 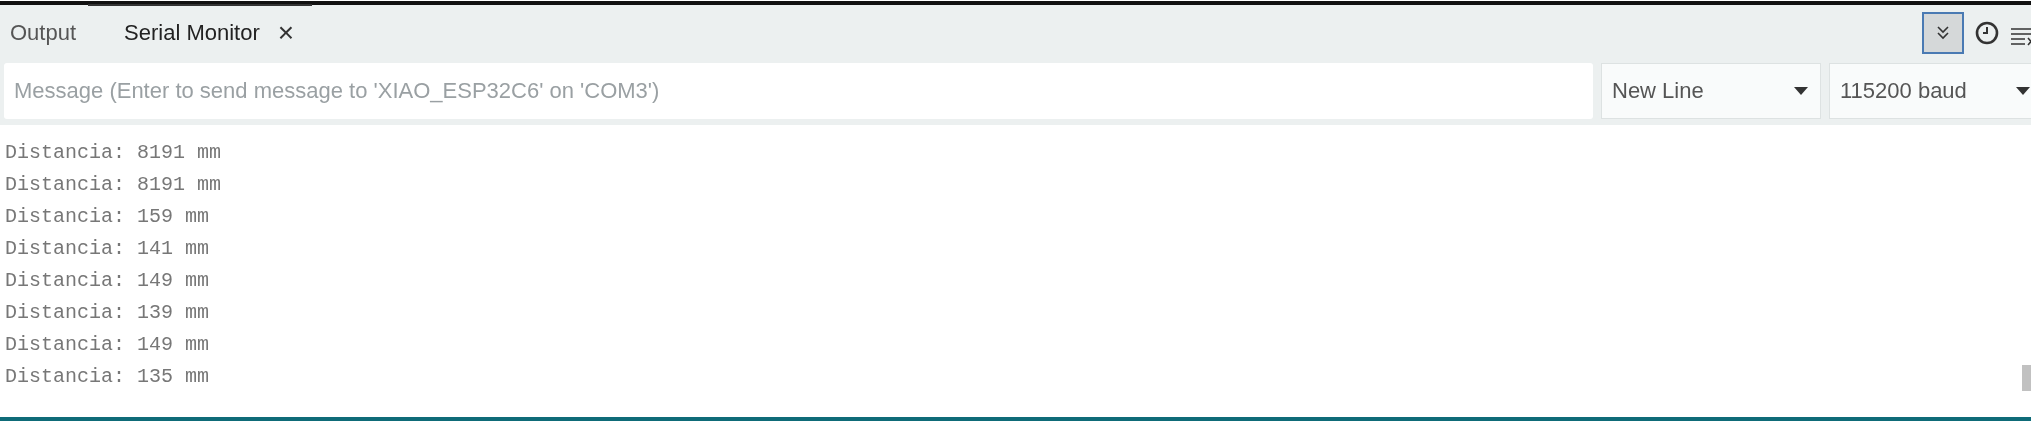 What do you see at coordinates (107, 377) in the screenshot?
I see `output-line: Distancia: 135 mm` at bounding box center [107, 377].